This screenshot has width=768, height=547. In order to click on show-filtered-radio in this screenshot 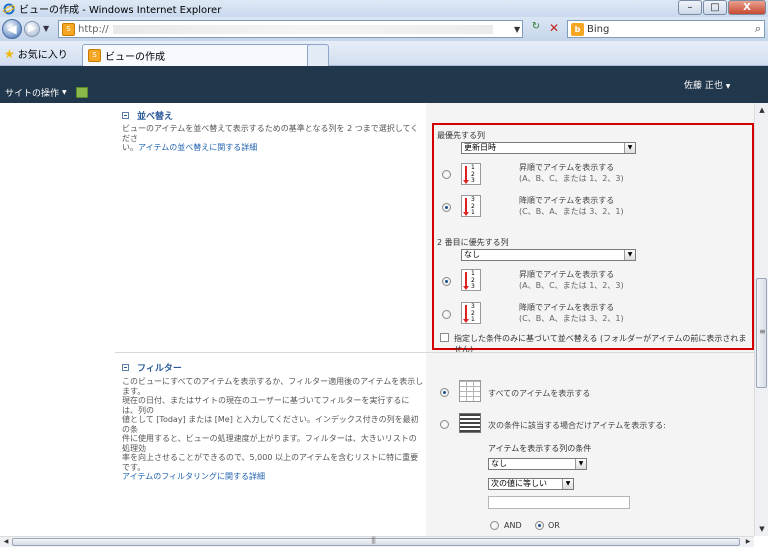, I will do `click(444, 424)`.